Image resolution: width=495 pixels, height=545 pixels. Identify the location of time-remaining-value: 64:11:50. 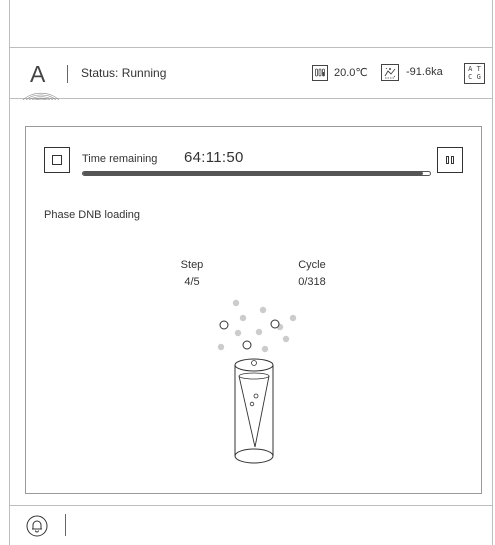
(214, 157).